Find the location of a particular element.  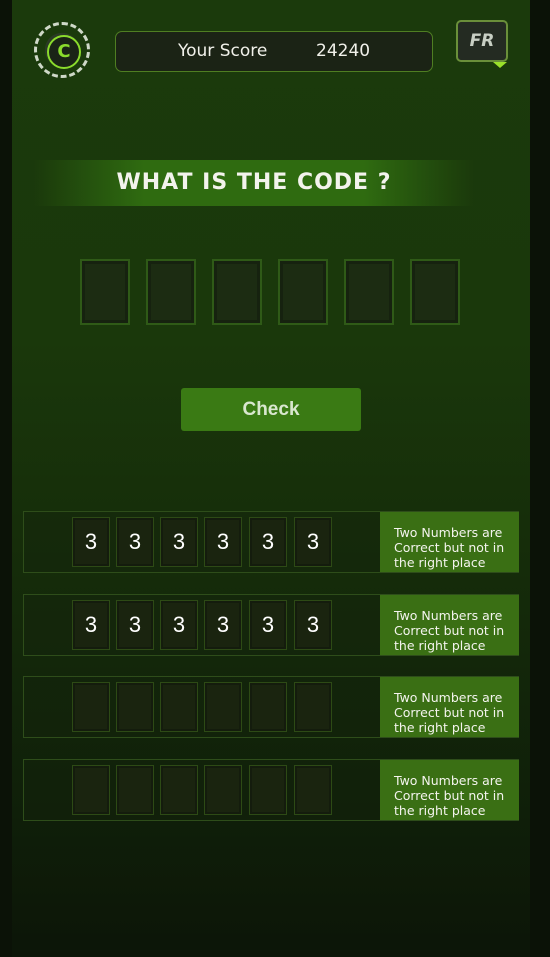

score-value: 24240 is located at coordinates (343, 51).